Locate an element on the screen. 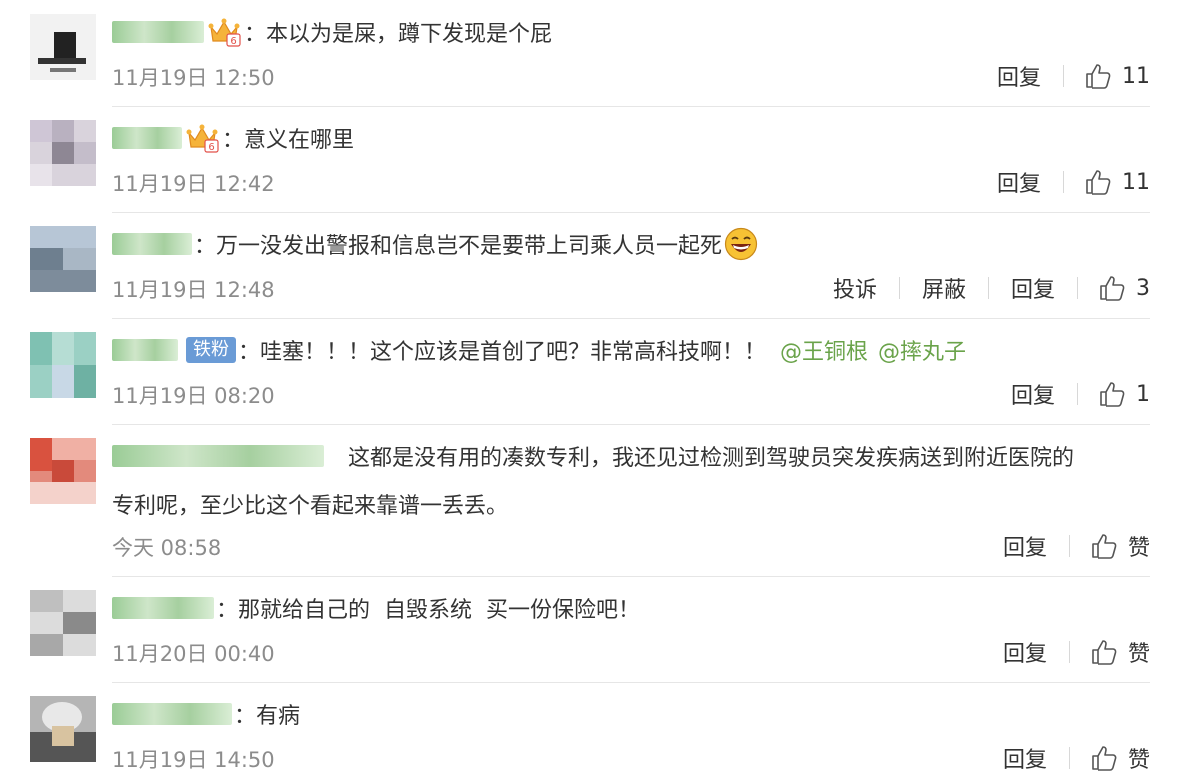 The width and height of the screenshot is (1182, 776). comment-time: 11月19日 12:42 is located at coordinates (193, 184).